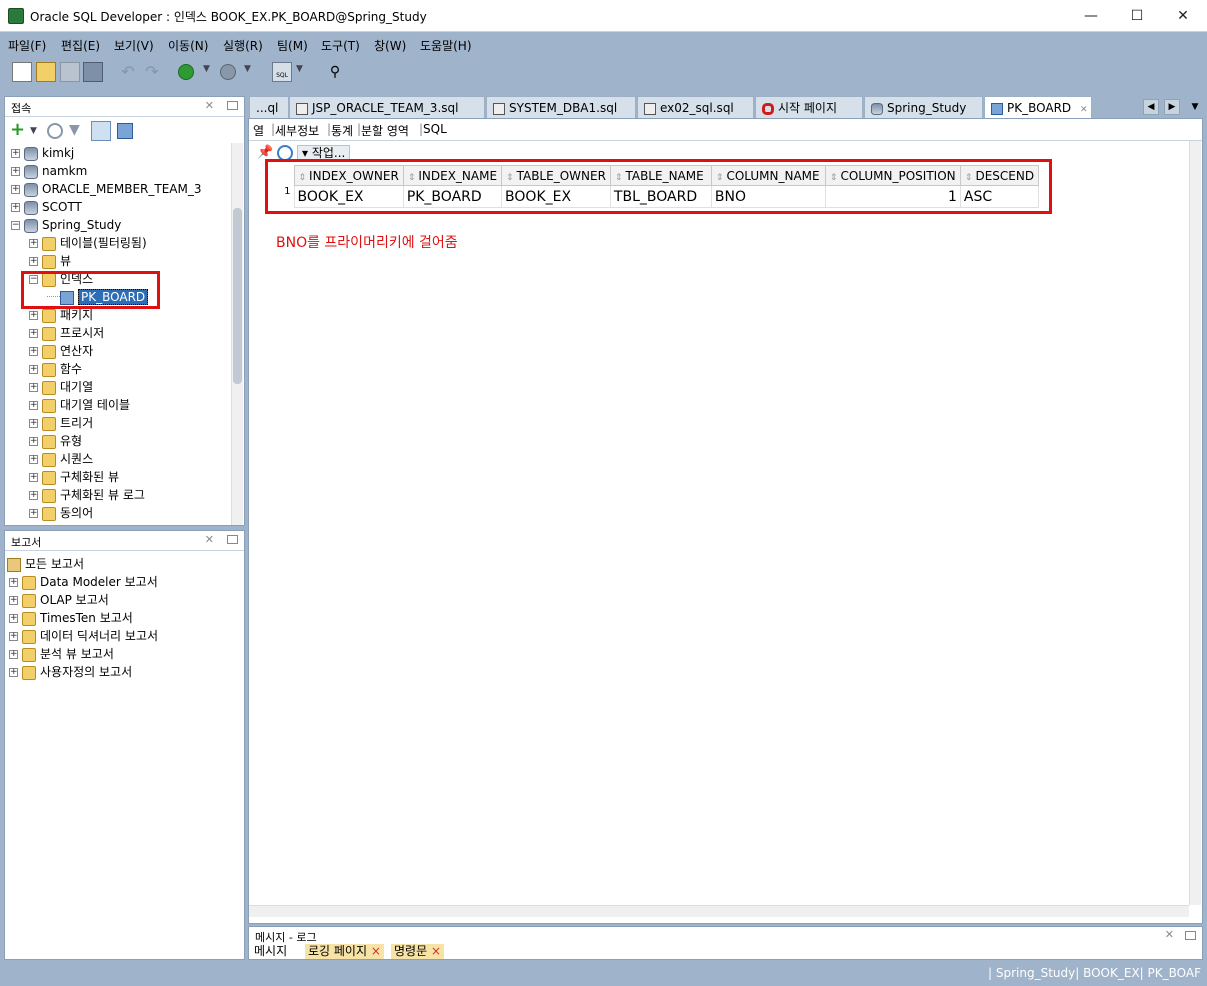 The image size is (1207, 986). What do you see at coordinates (17, 130) in the screenshot?
I see `add-connection-icon: +` at bounding box center [17, 130].